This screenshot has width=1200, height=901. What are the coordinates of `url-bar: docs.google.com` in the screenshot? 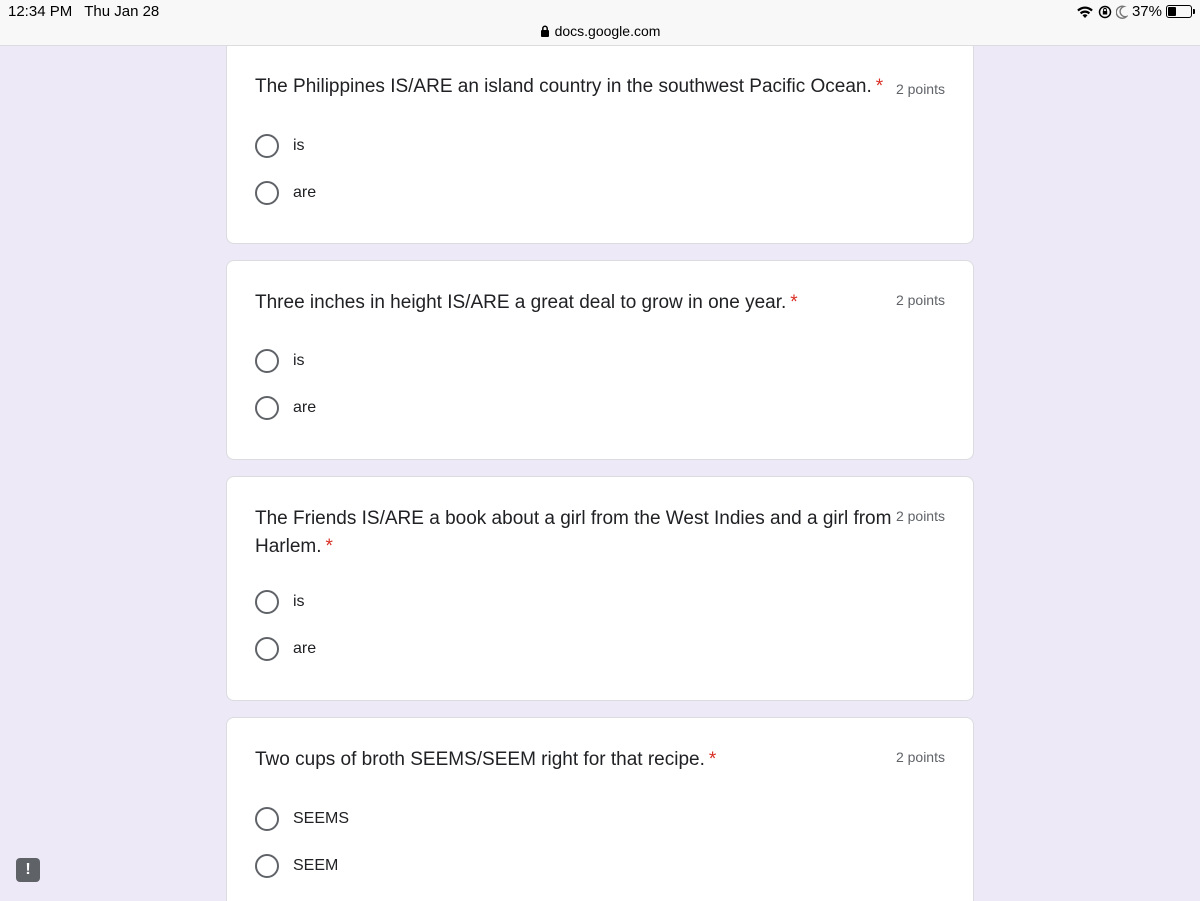 It's located at (600, 31).